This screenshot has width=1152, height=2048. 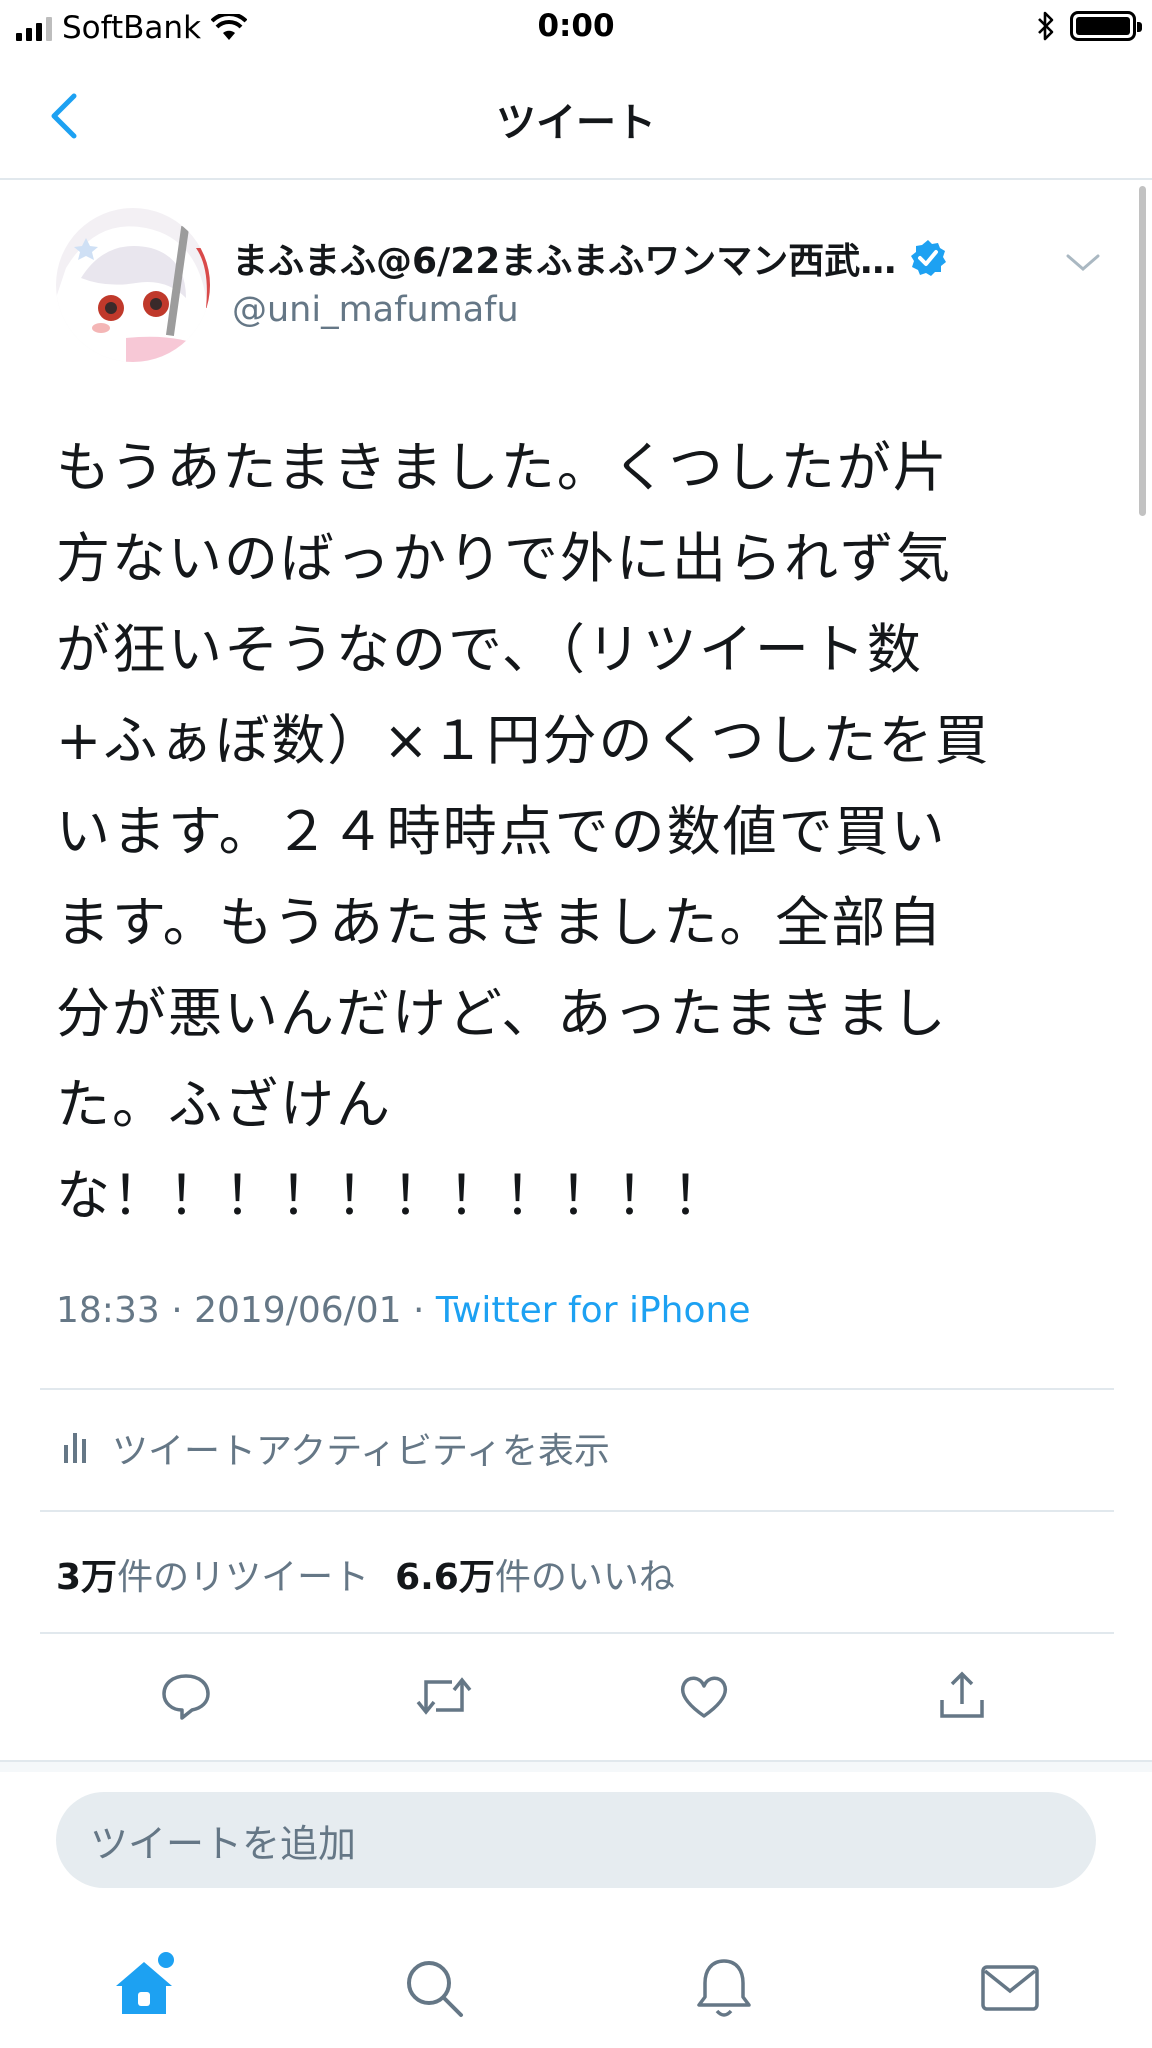 I want to click on notifications-icon, so click(x=724, y=1988).